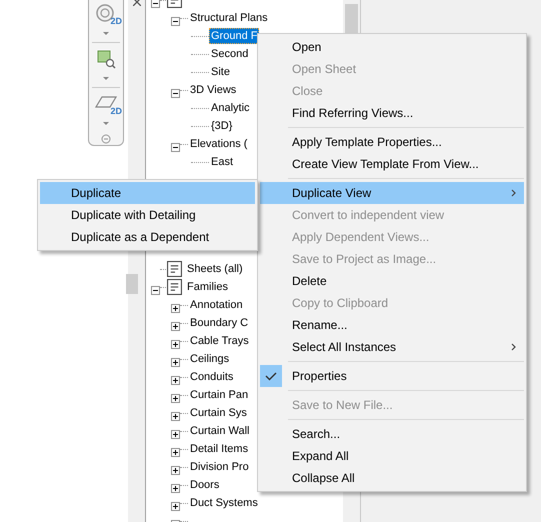 The image size is (541, 522). Describe the element at coordinates (219, 467) in the screenshot. I see `tree-item: Division Pro` at that location.